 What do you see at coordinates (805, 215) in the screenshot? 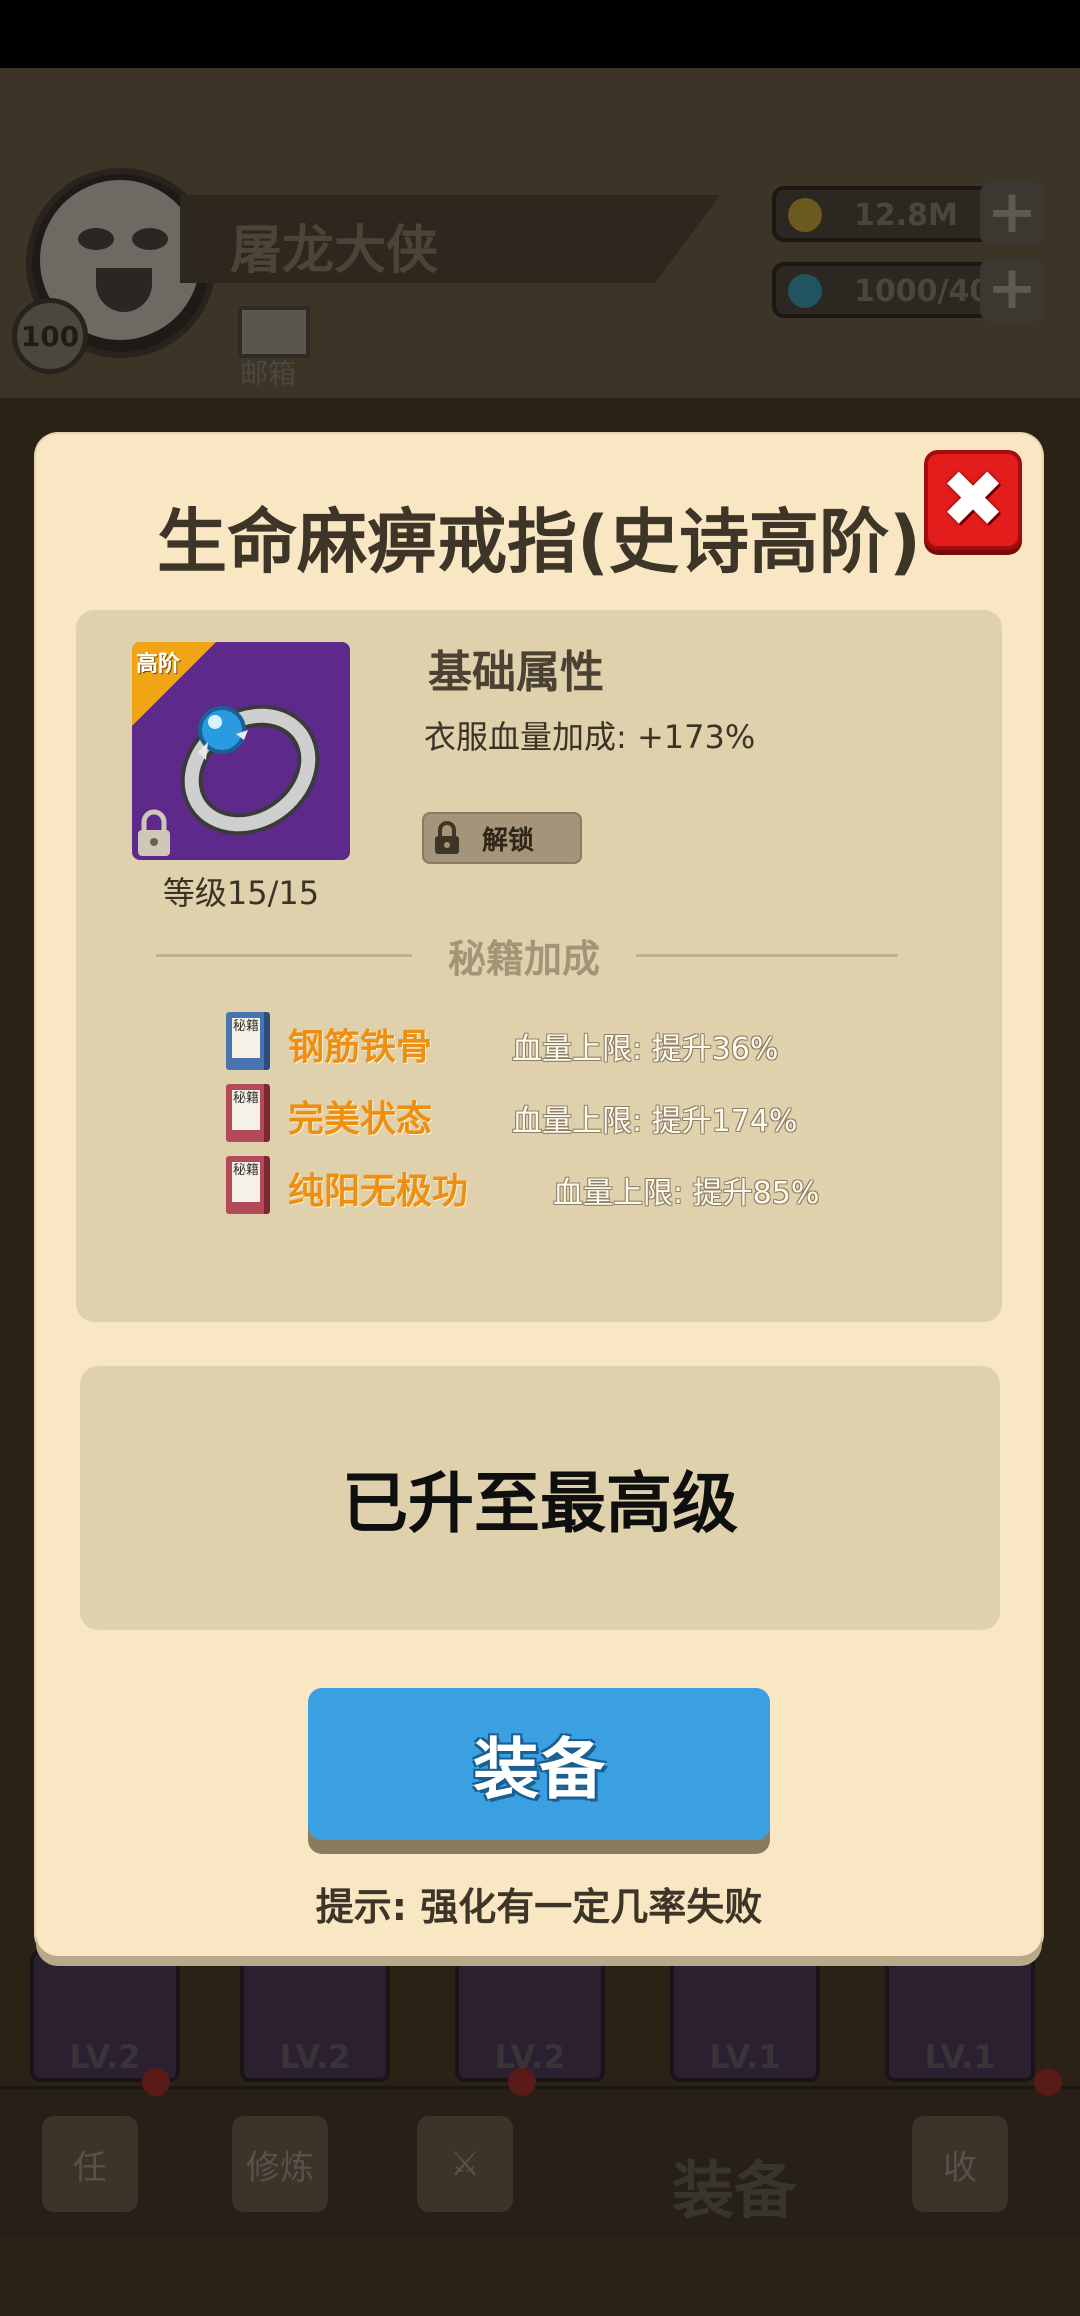
I see `gold-coin-icon` at bounding box center [805, 215].